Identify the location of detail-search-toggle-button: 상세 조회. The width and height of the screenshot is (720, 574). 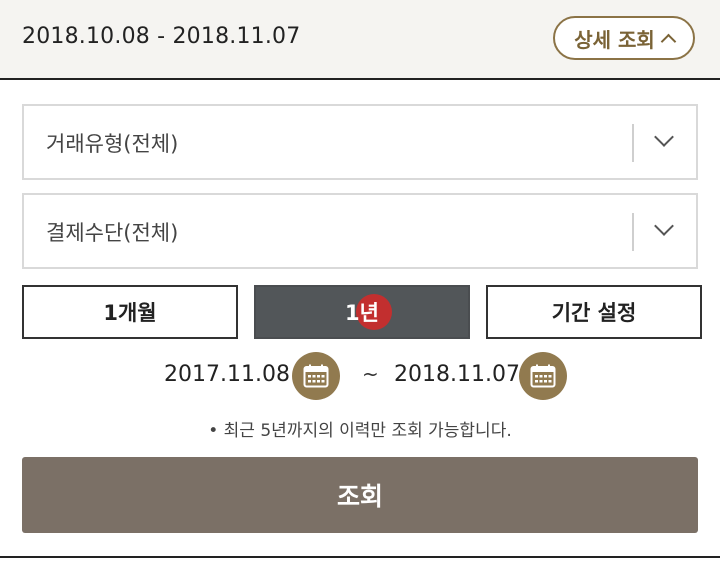
(624, 38).